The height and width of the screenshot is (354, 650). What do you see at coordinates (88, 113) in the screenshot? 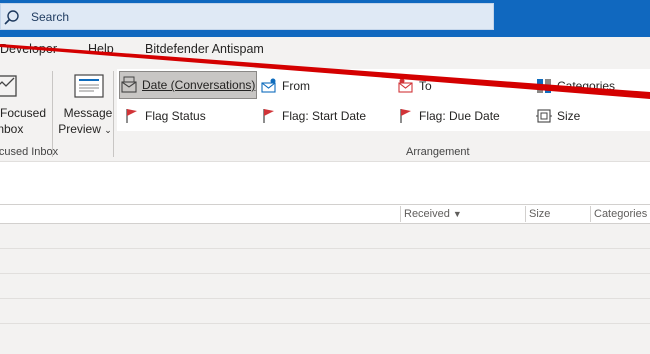
I see `message-preview-label-line1: Message` at bounding box center [88, 113].